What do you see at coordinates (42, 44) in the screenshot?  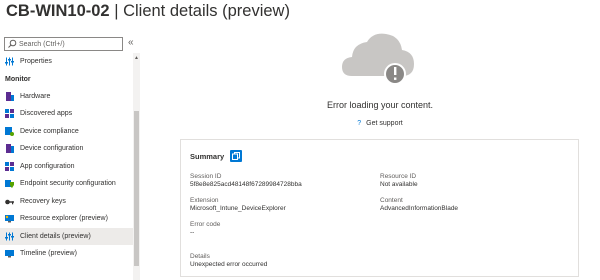 I see `search-placeholder: Search (Ctrl+/)` at bounding box center [42, 44].